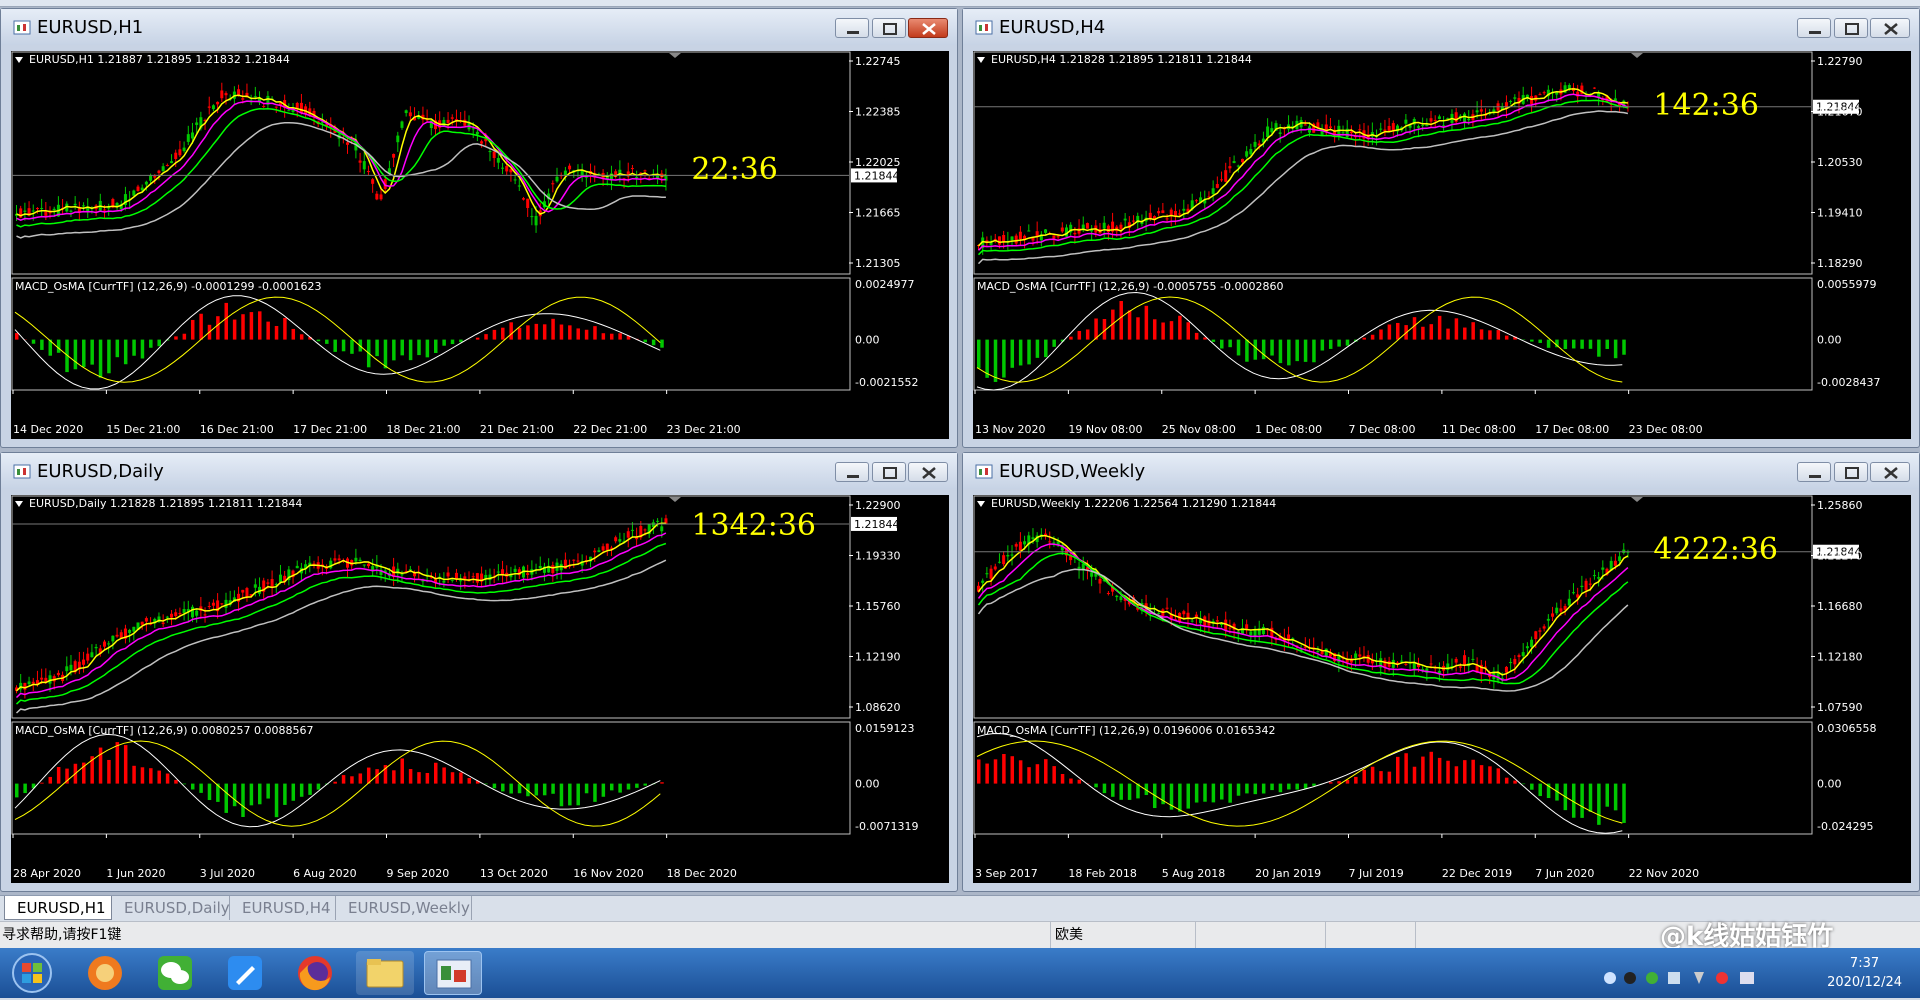  What do you see at coordinates (171, 908) in the screenshot?
I see `tab-eurusd-daily: EURUSD,Daily` at bounding box center [171, 908].